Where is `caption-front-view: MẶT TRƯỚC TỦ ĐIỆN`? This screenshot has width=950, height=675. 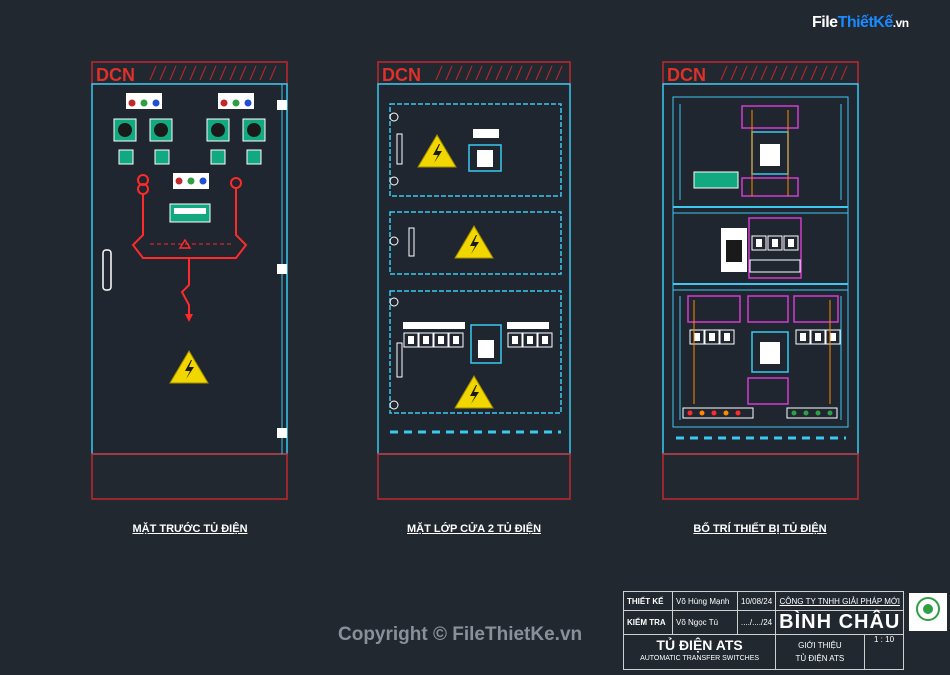
caption-front-view: MẶT TRƯỚC TỦ ĐIỆN is located at coordinates (190, 529).